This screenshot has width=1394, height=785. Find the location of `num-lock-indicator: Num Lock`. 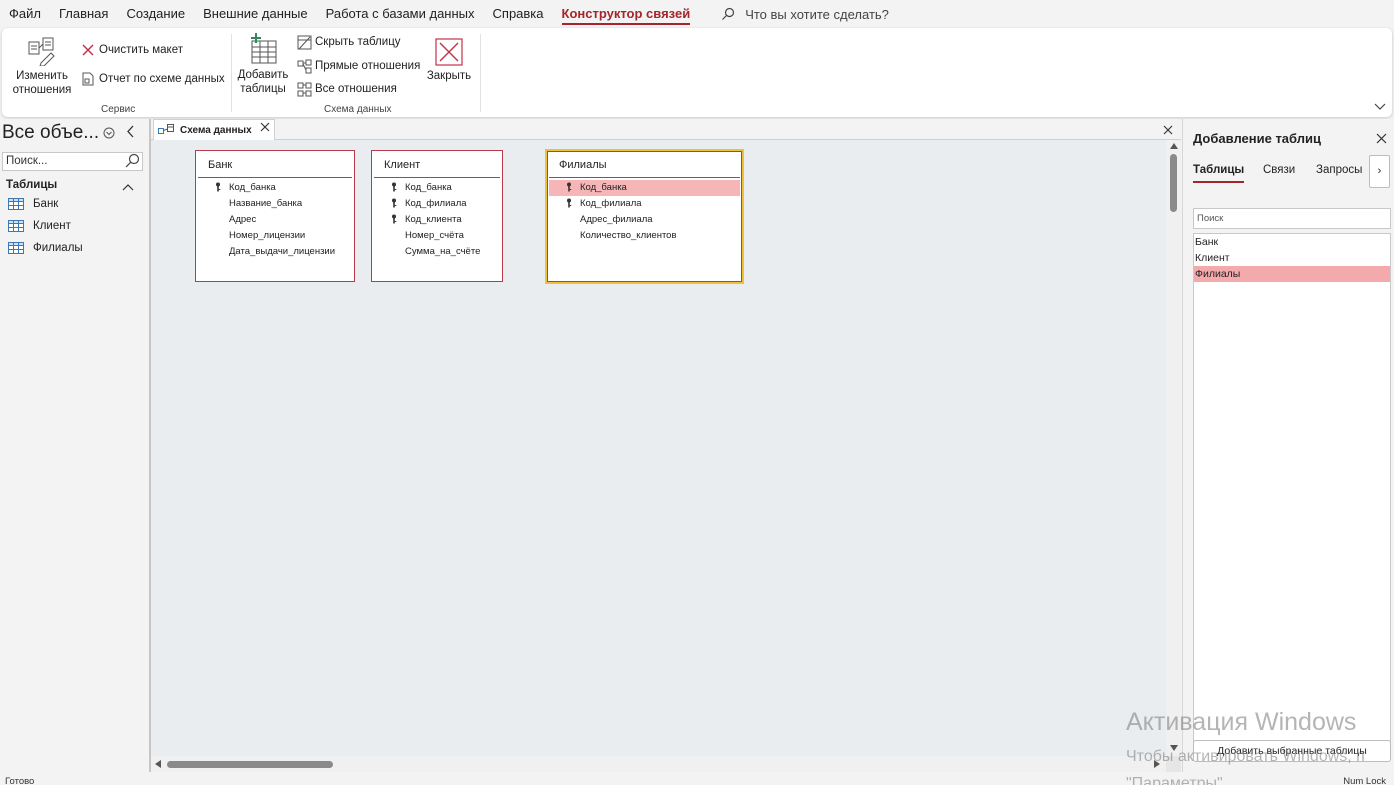

num-lock-indicator: Num Lock is located at coordinates (1364, 780).